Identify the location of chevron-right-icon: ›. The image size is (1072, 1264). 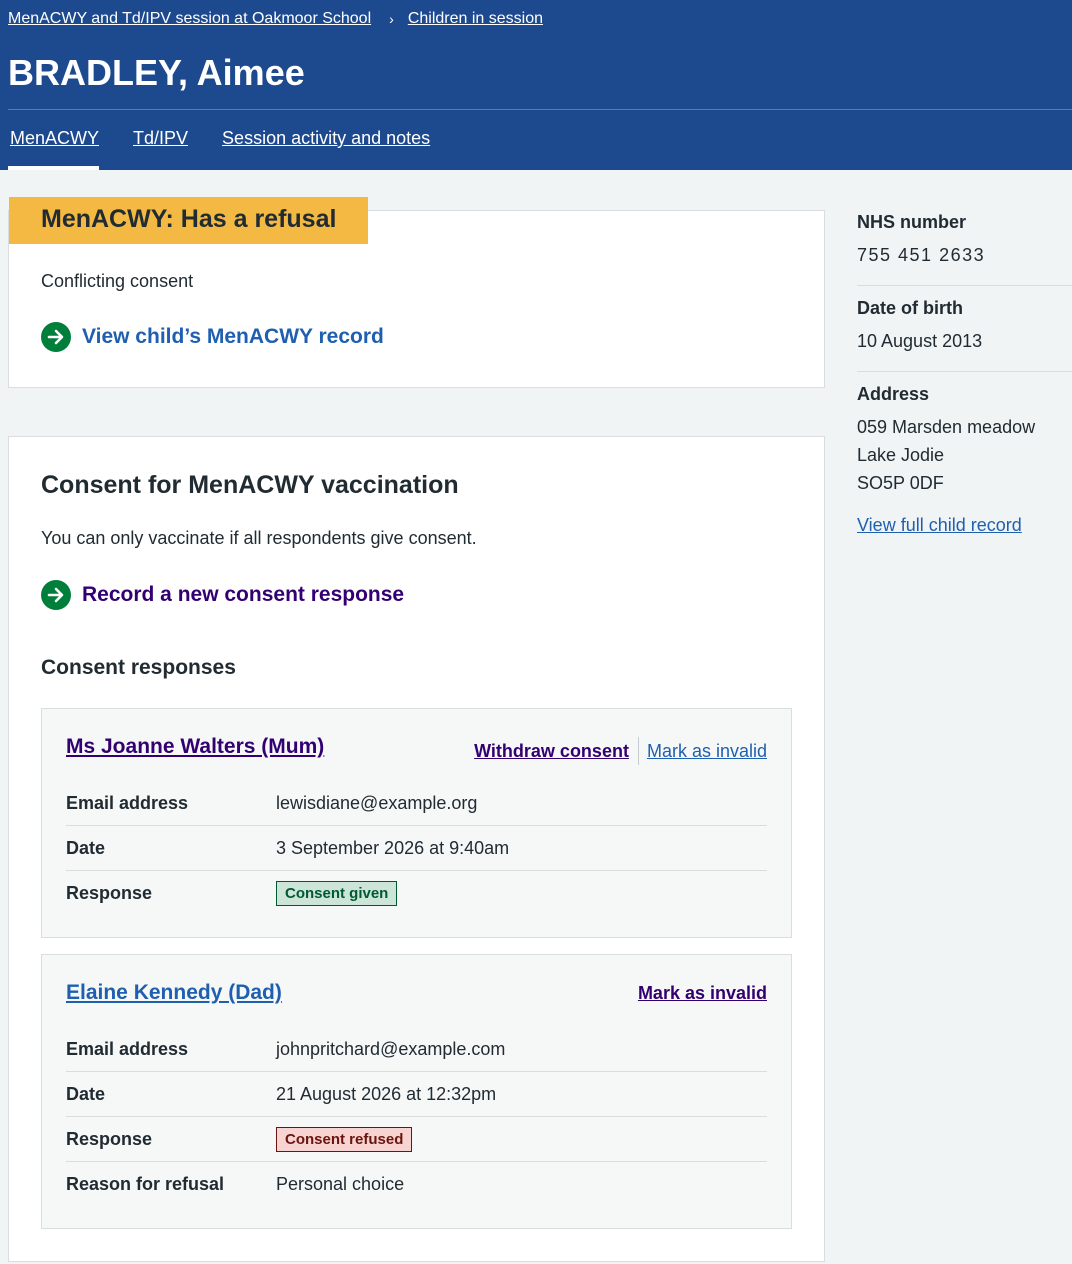
(391, 19).